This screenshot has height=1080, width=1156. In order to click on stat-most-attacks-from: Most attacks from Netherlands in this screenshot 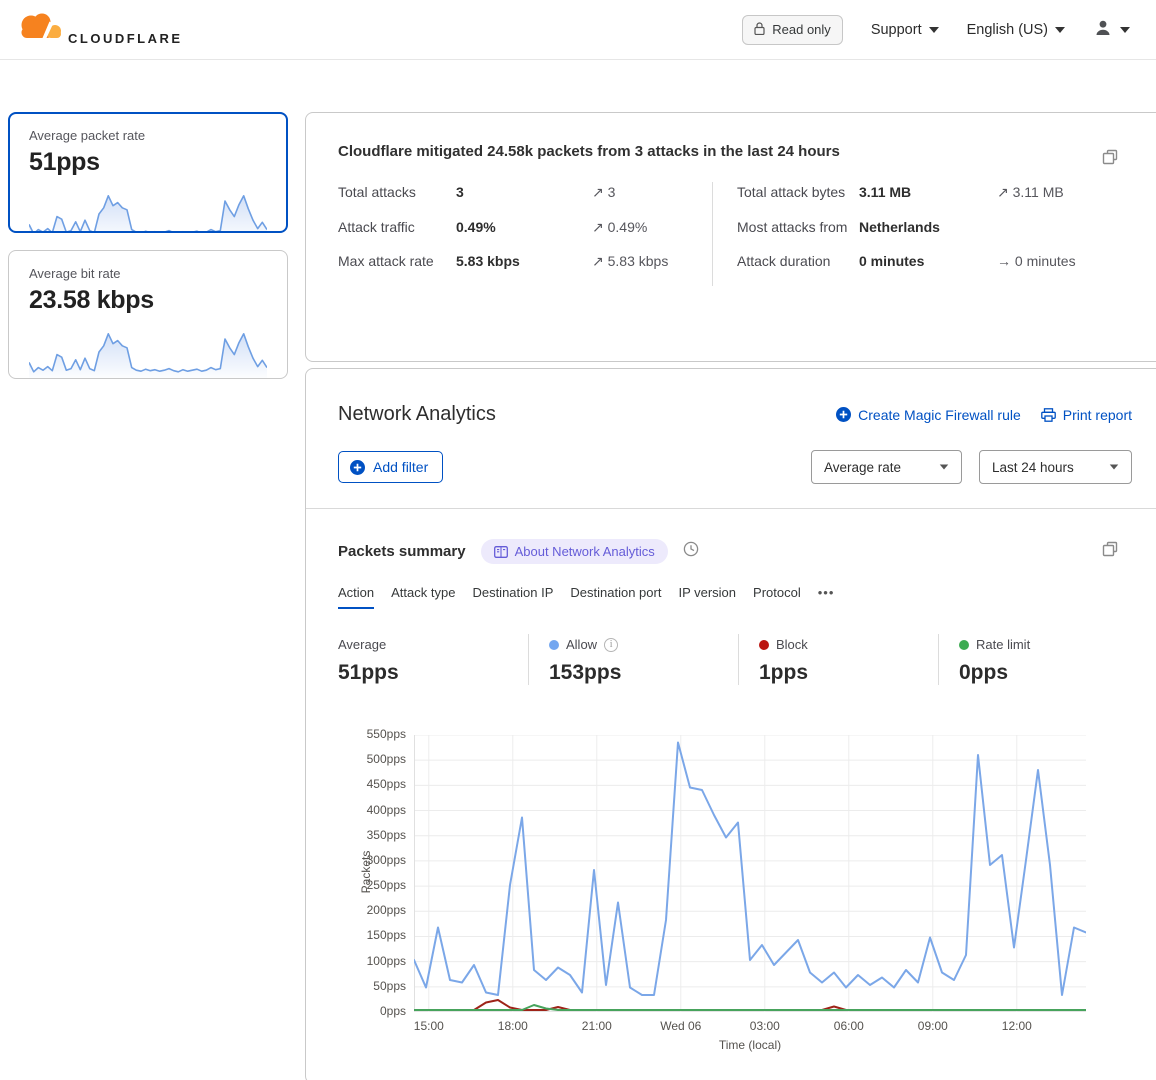, I will do `click(838, 226)`.